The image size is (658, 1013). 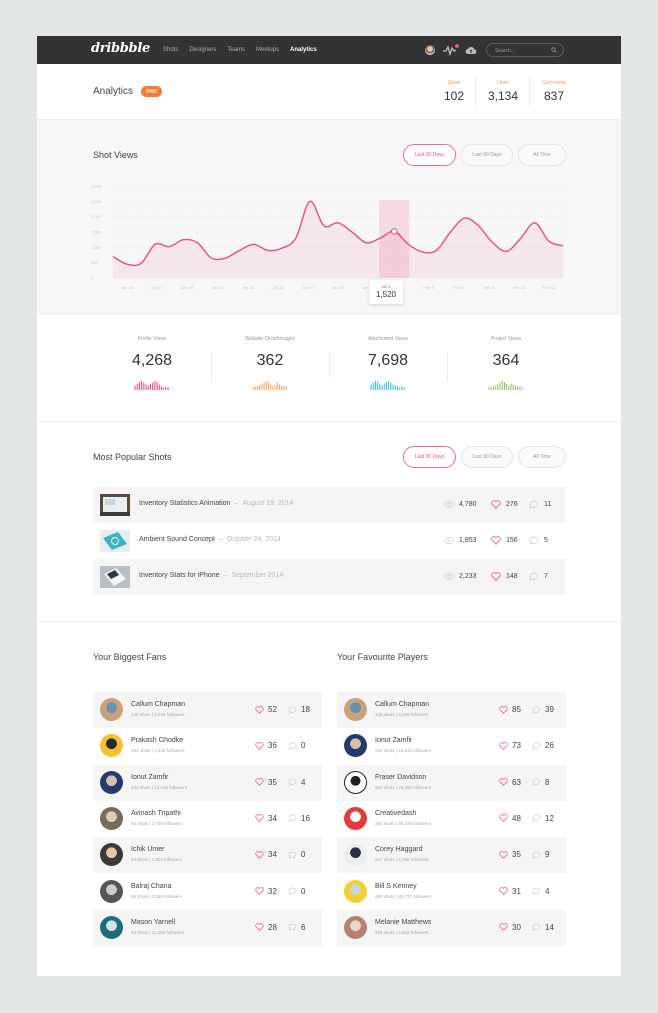 I want to click on tooltip-date: Jan 1, so click(x=386, y=286).